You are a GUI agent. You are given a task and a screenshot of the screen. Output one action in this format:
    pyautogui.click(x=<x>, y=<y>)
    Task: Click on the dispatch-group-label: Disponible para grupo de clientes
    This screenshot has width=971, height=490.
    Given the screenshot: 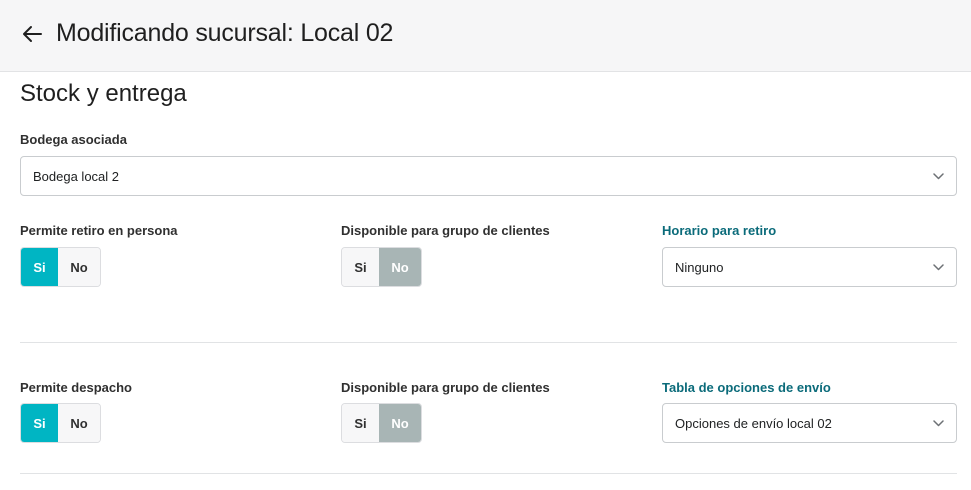 What is the action you would take?
    pyautogui.click(x=445, y=387)
    